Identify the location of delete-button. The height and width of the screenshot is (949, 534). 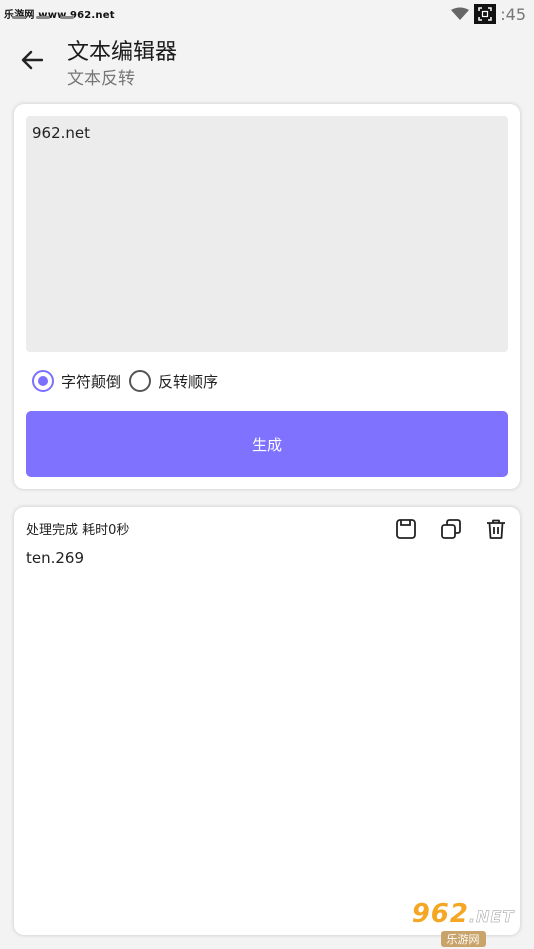
(496, 529).